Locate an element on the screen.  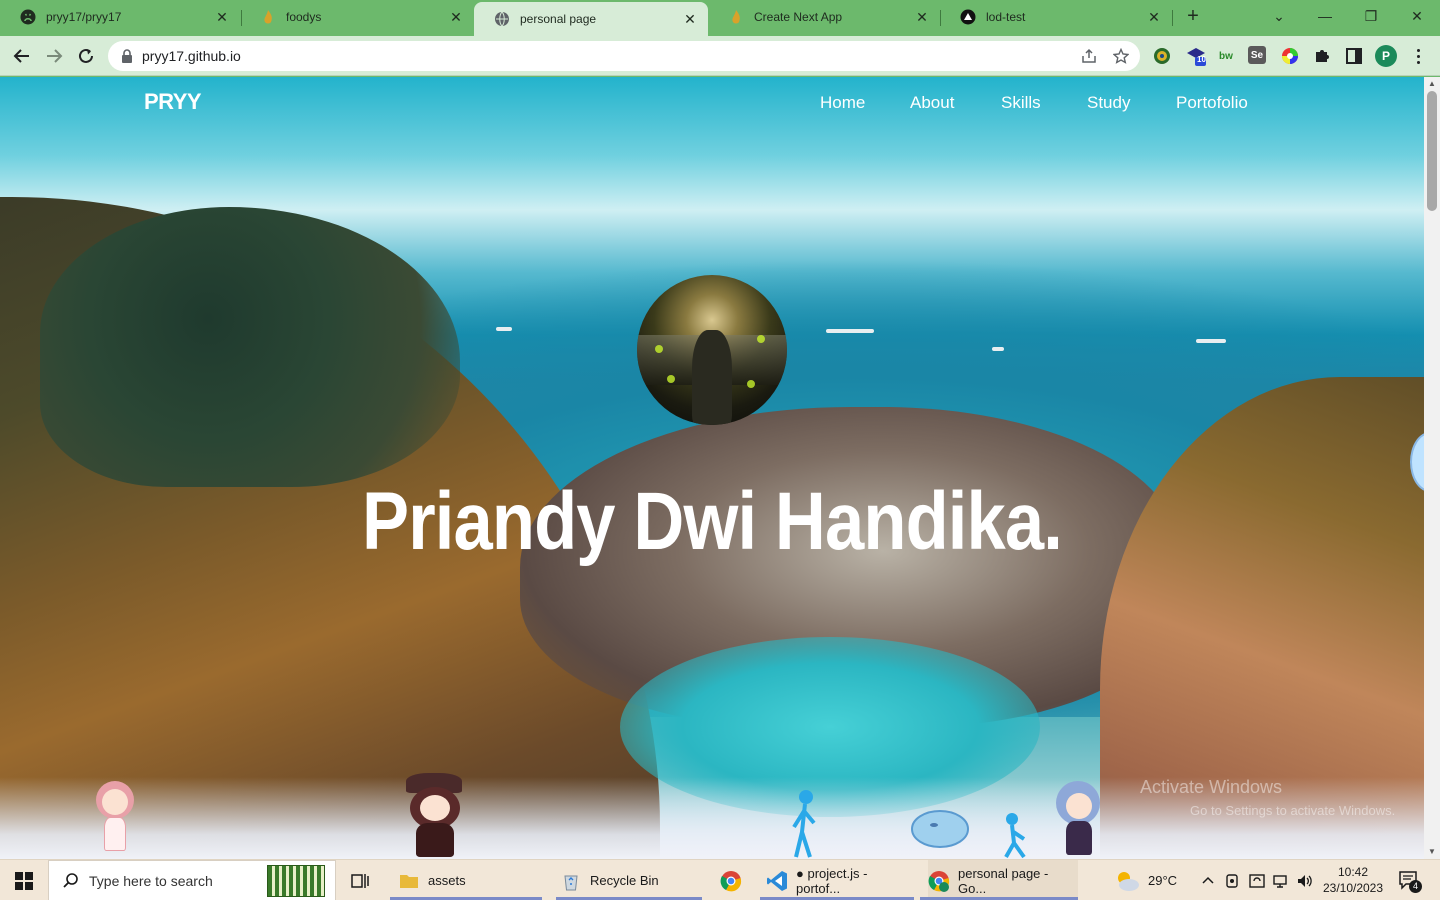
tab-separator is located at coordinates (1172, 18).